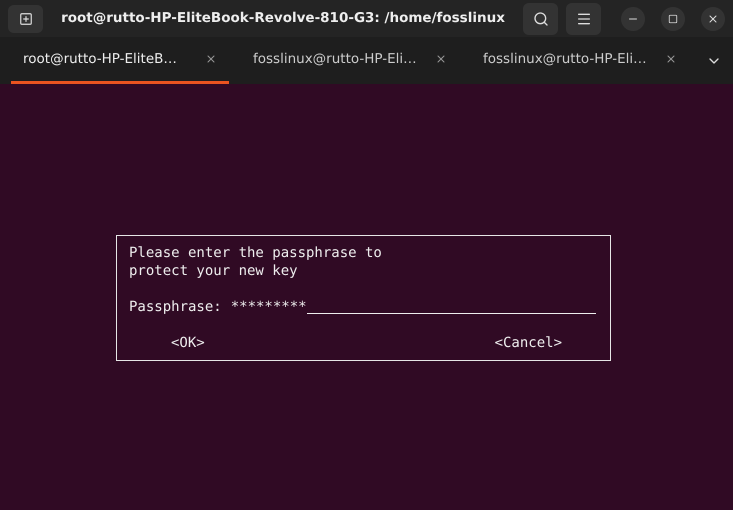 Image resolution: width=733 pixels, height=510 pixels. I want to click on passphrase-field: *********, so click(413, 307).